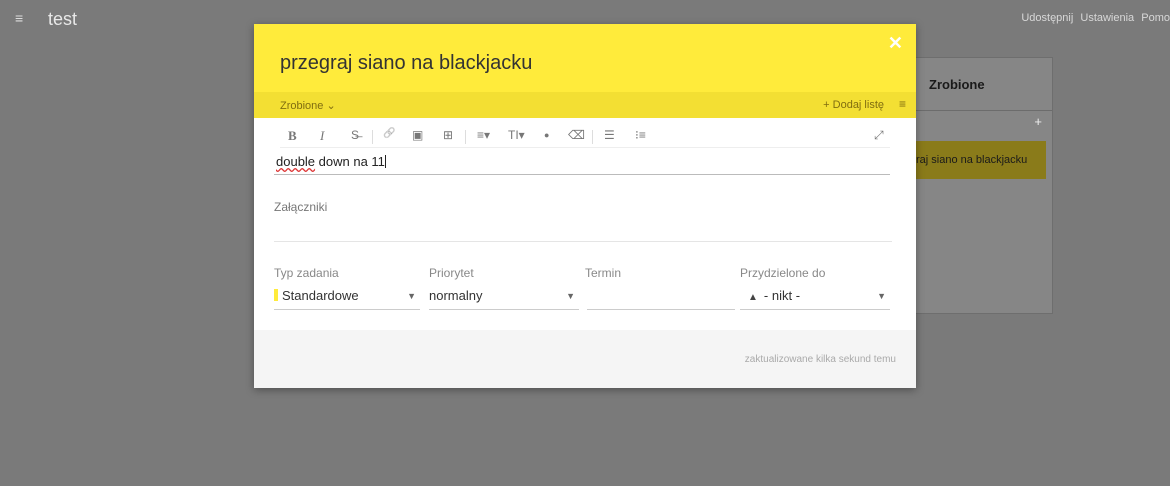  What do you see at coordinates (582, 163) in the screenshot?
I see `description-editor: double down na 11` at bounding box center [582, 163].